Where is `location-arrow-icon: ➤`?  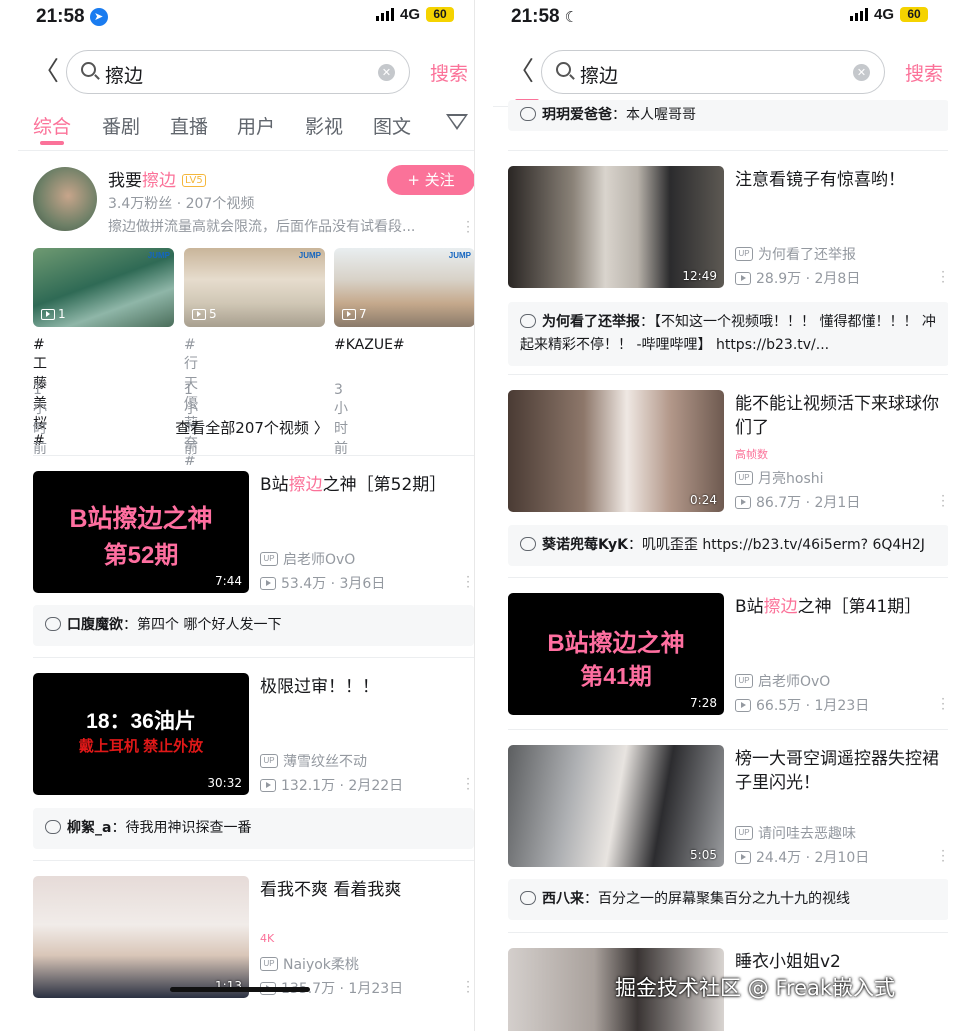
location-arrow-icon: ➤ is located at coordinates (98, 17).